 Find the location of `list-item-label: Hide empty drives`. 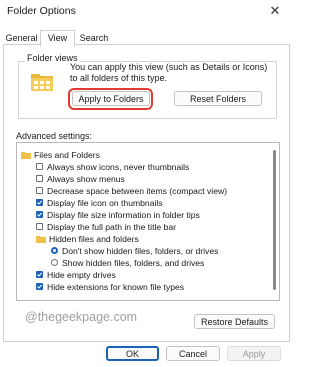

list-item-label: Hide empty drives is located at coordinates (81, 274).